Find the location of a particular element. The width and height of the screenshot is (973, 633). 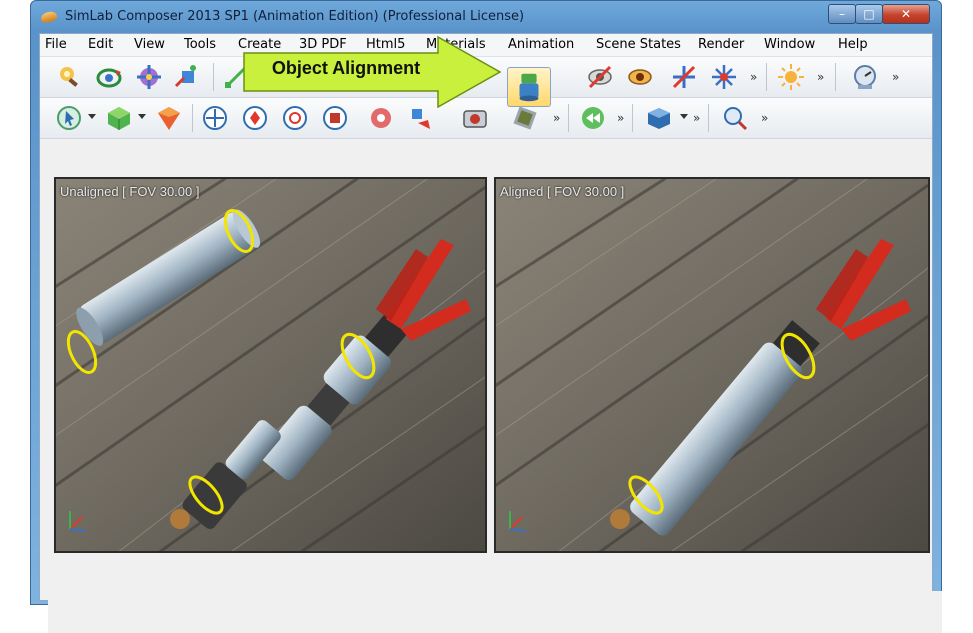

app-icon is located at coordinates (49, 17).